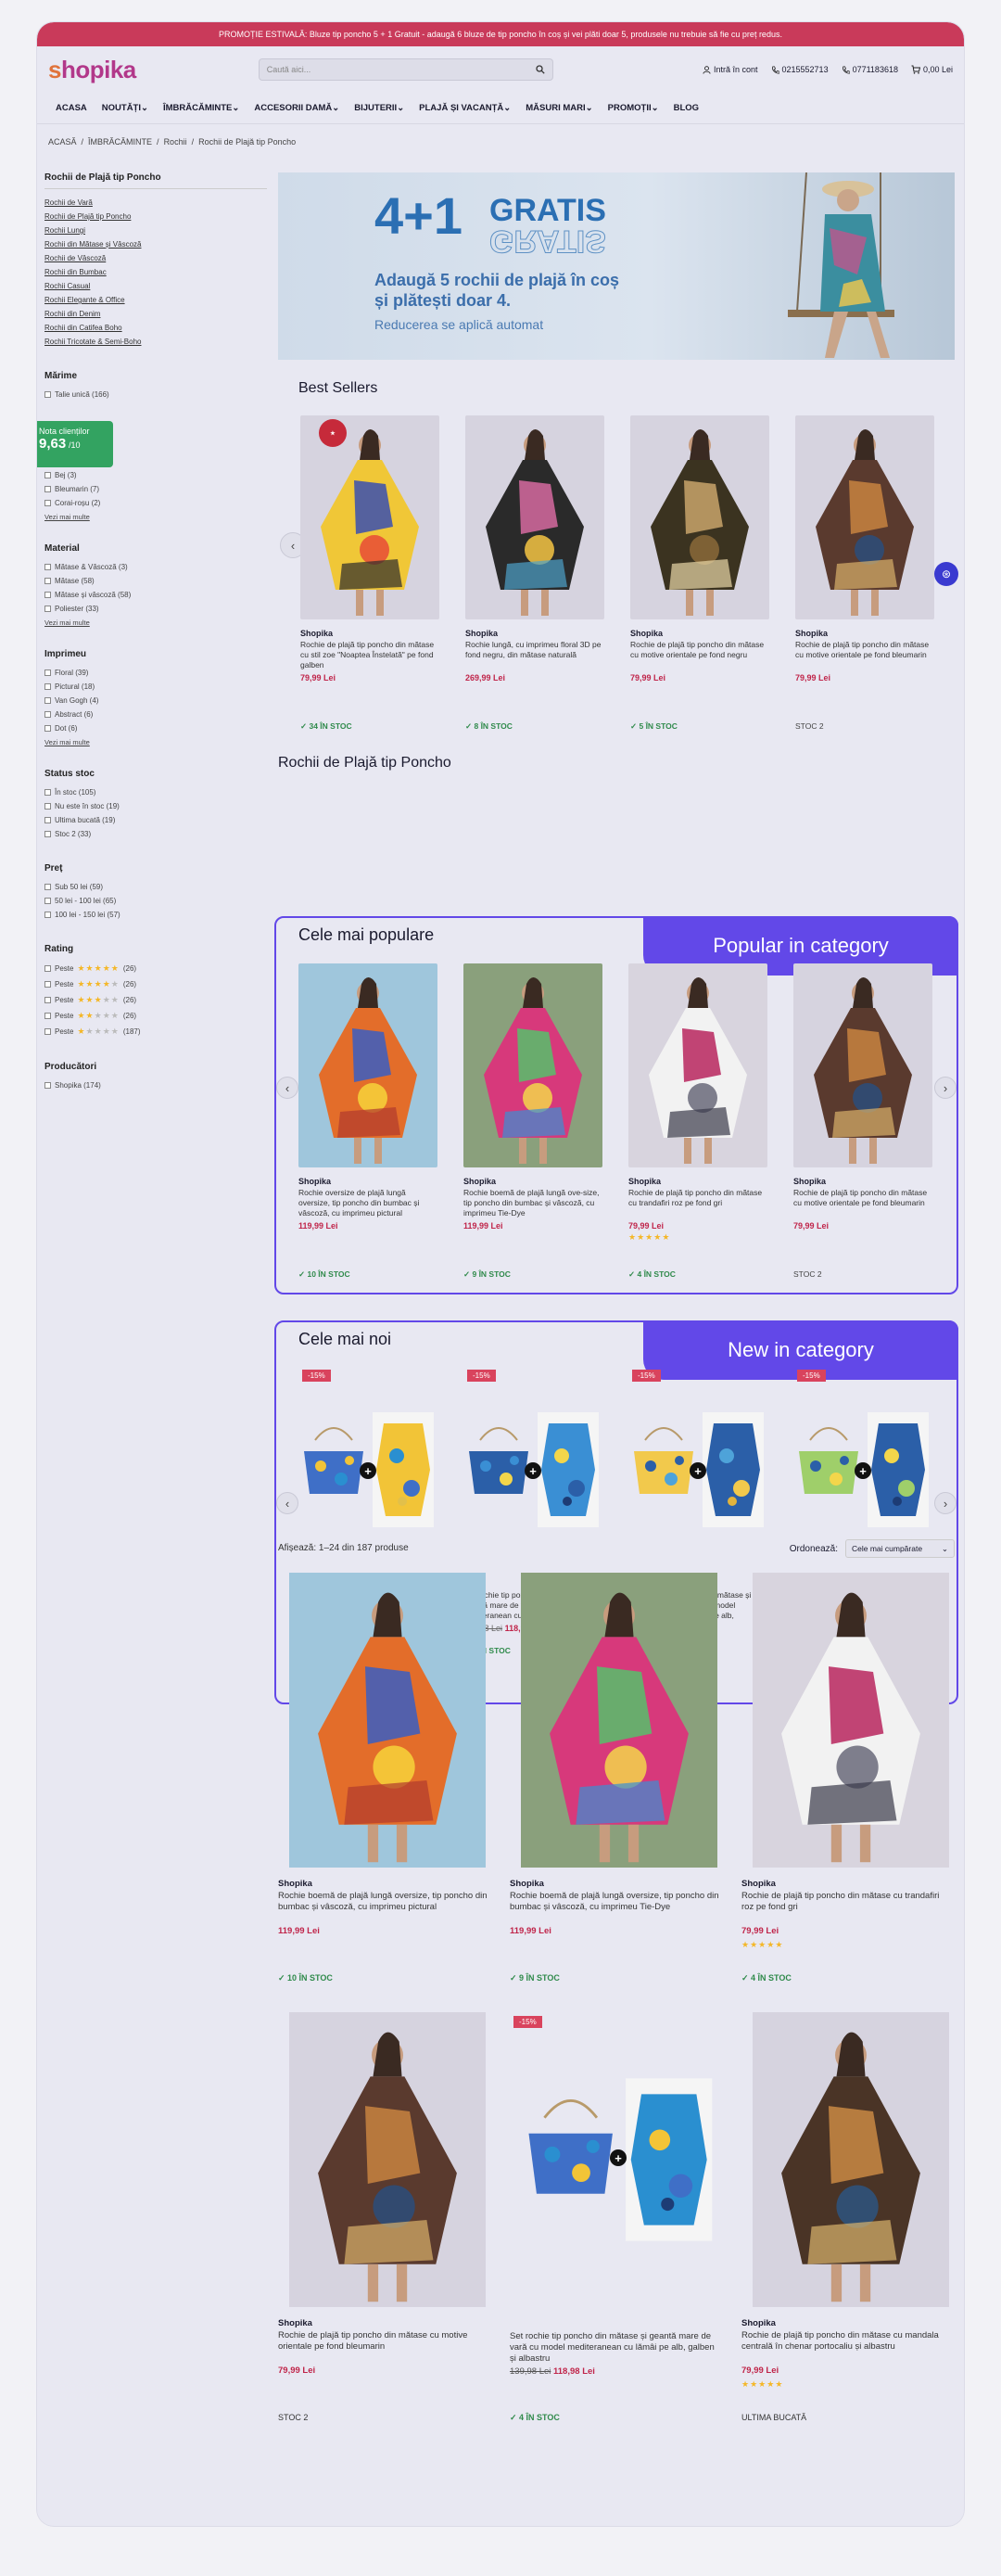 The width and height of the screenshot is (1001, 2576). What do you see at coordinates (155, 673) in the screenshot?
I see `print-filter-option: Floral (39)` at bounding box center [155, 673].